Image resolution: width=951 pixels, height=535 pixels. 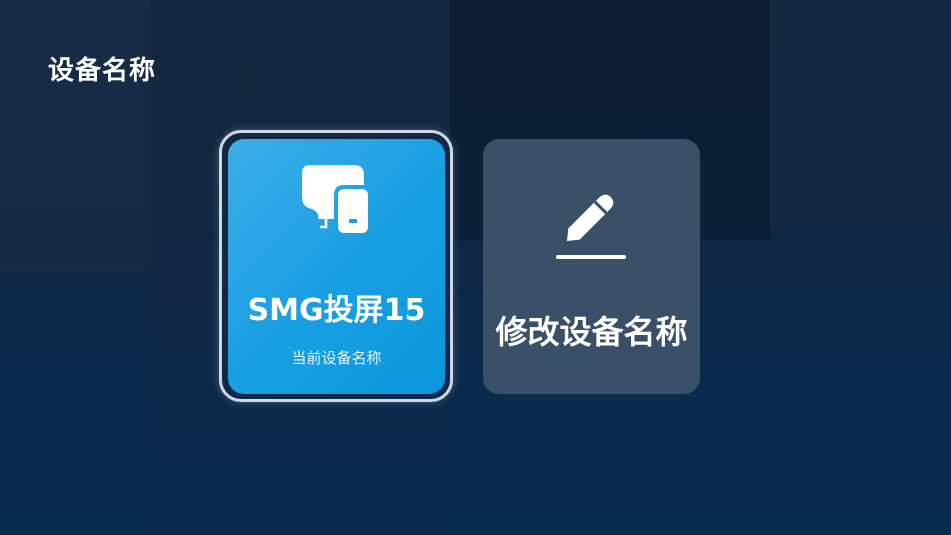 What do you see at coordinates (591, 266) in the screenshot?
I see `edit-device-name-button: 修改设备名称` at bounding box center [591, 266].